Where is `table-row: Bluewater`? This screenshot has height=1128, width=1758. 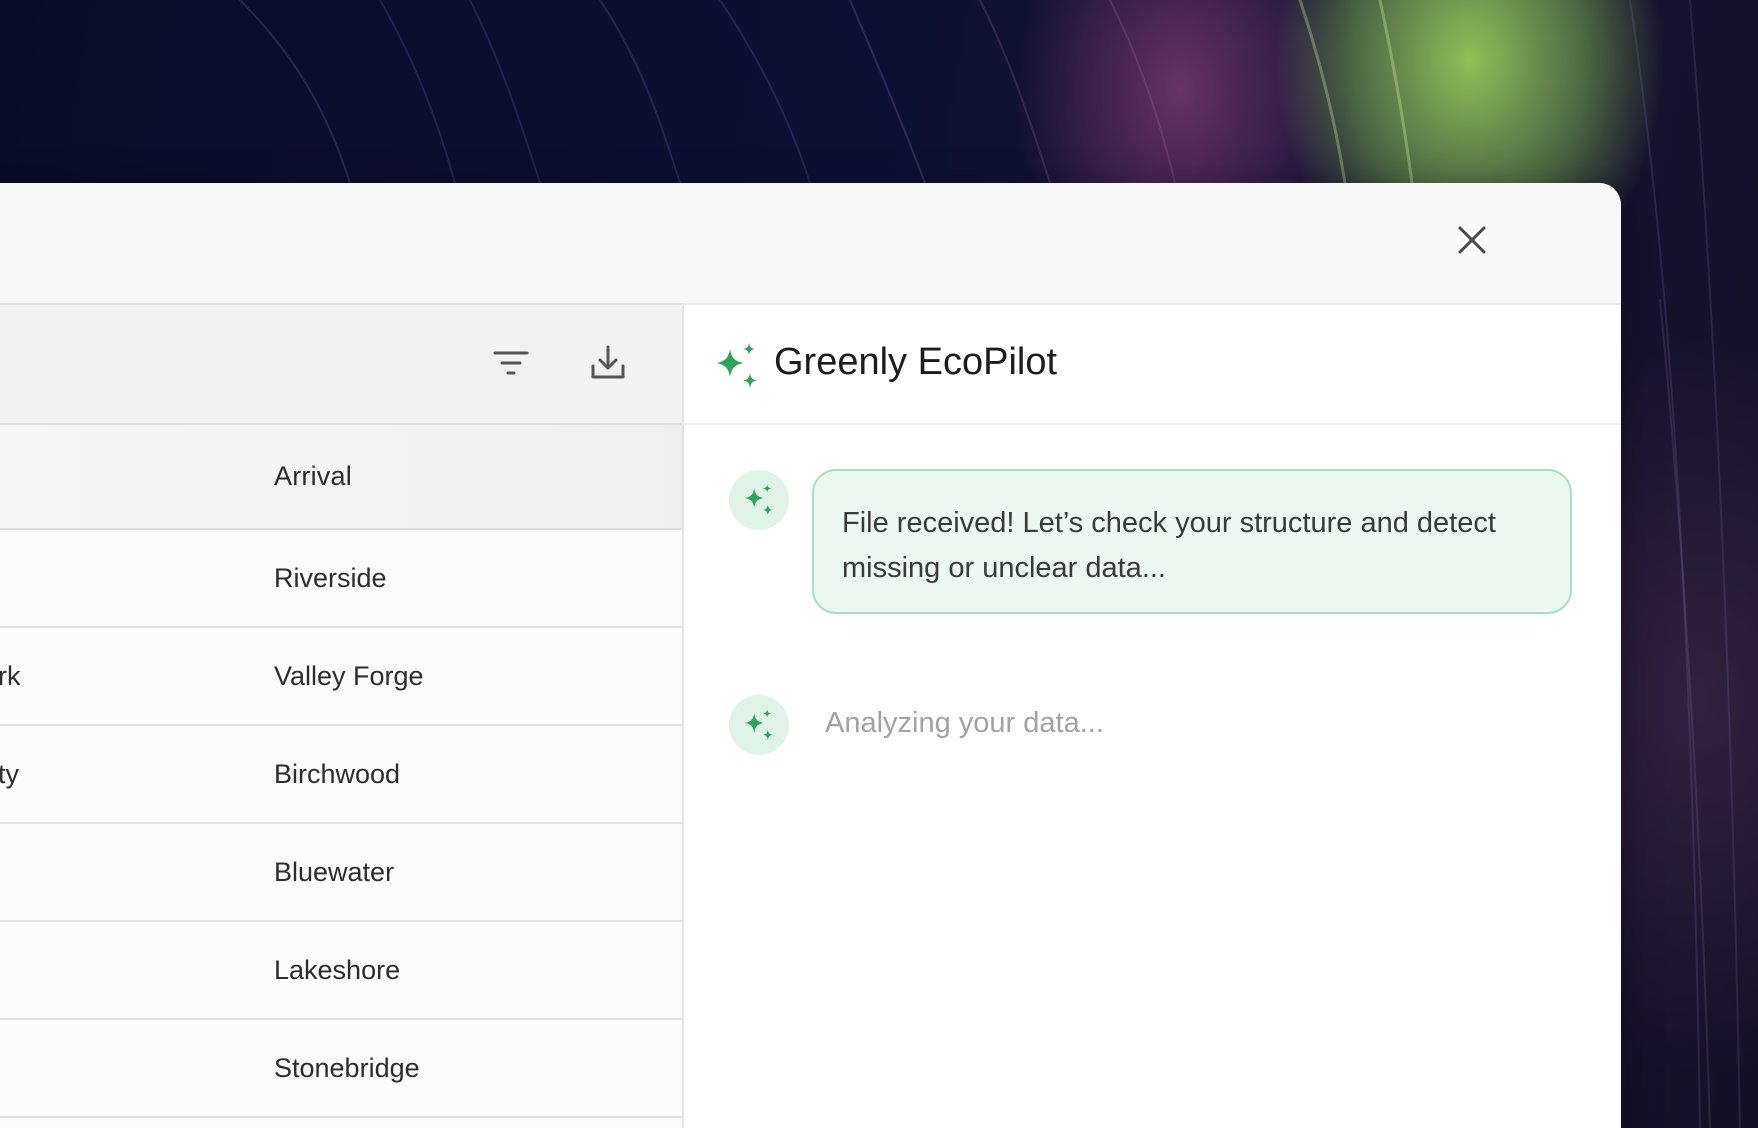 table-row: Bluewater is located at coordinates (341, 873).